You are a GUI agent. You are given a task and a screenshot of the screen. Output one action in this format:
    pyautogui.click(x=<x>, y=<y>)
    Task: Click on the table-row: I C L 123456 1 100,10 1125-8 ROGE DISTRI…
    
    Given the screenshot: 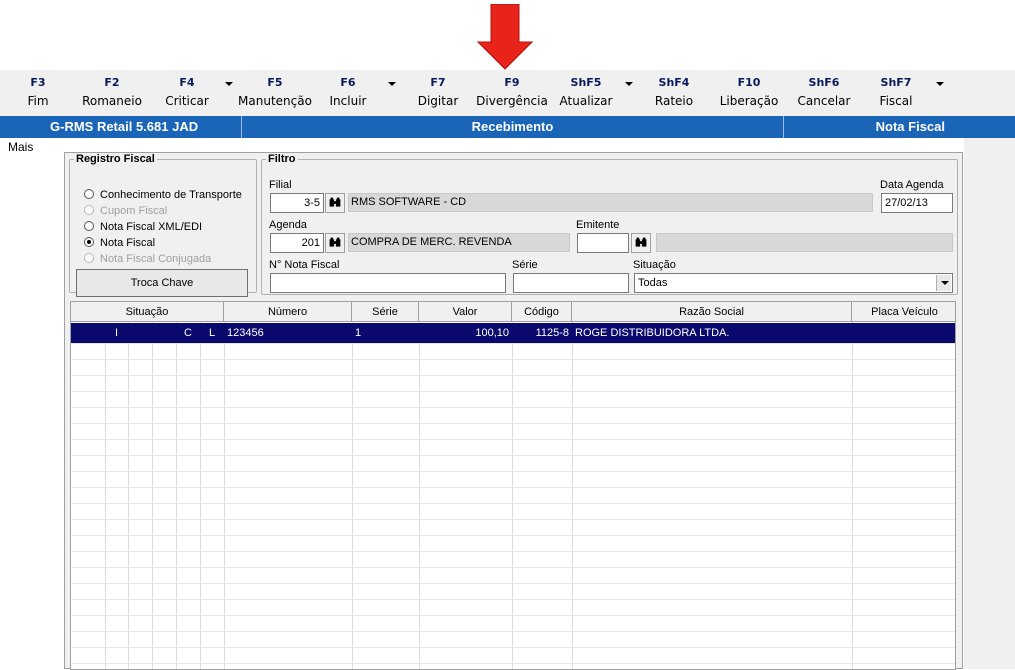 What is the action you would take?
    pyautogui.click(x=513, y=333)
    